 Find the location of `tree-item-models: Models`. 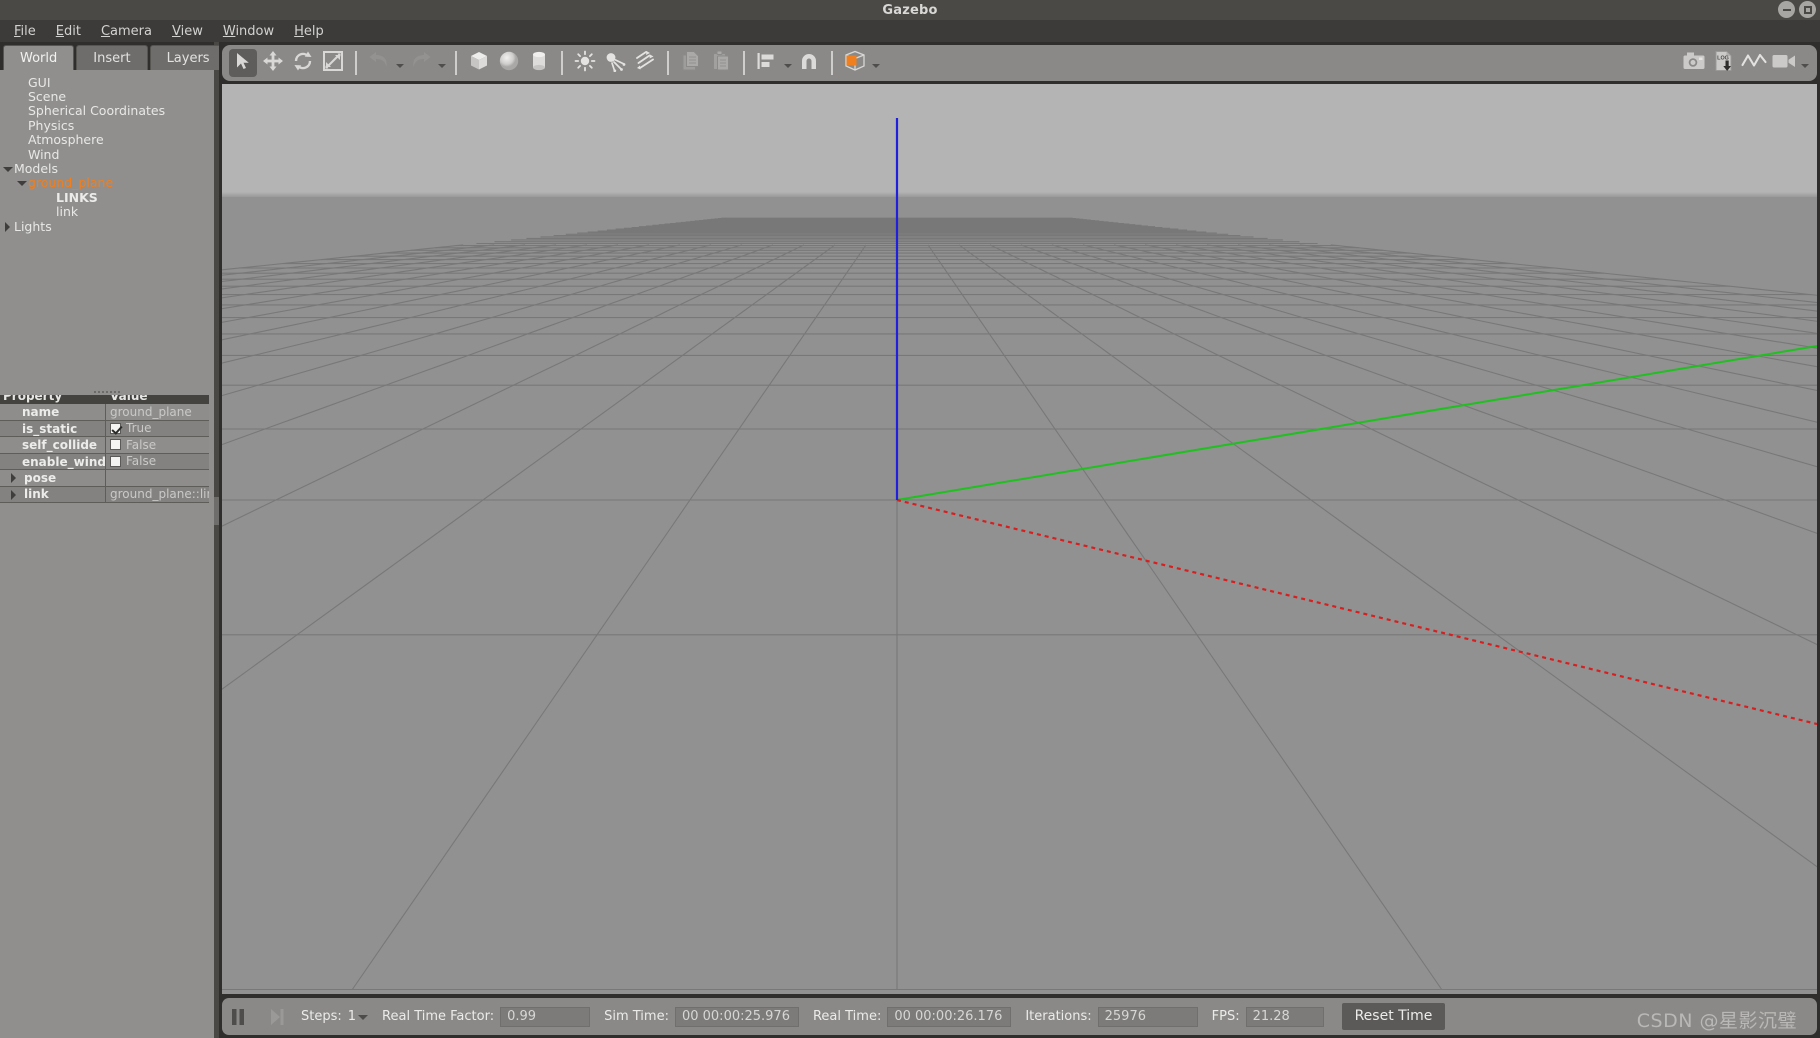

tree-item-models: Models is located at coordinates (107, 168).